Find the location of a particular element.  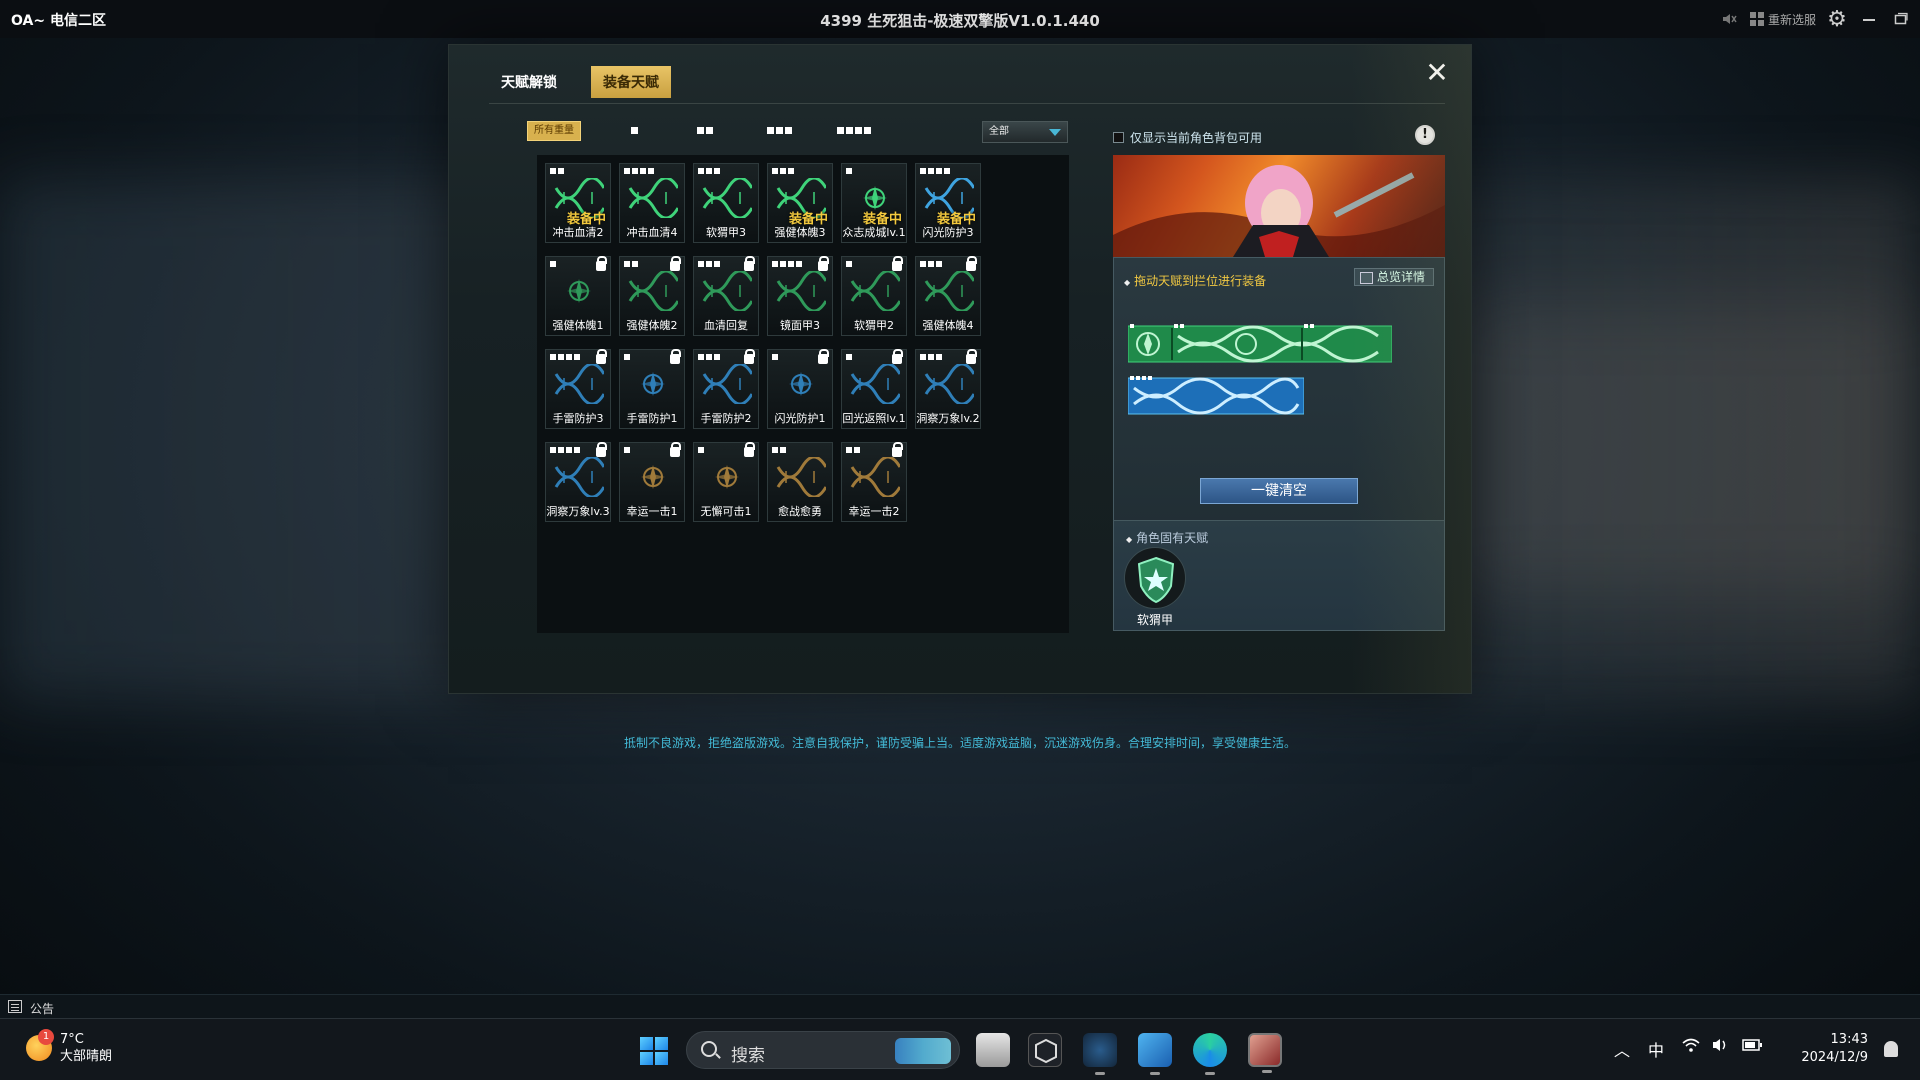

talent-card: 幸运一击1 is located at coordinates (652, 482).